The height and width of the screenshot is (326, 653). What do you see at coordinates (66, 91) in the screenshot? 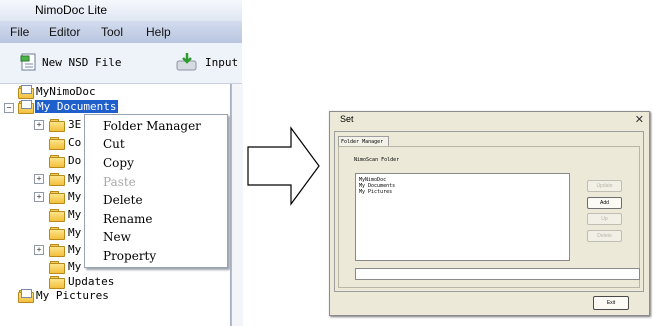
I see `tree-item-label: MyNimoDoc` at bounding box center [66, 91].